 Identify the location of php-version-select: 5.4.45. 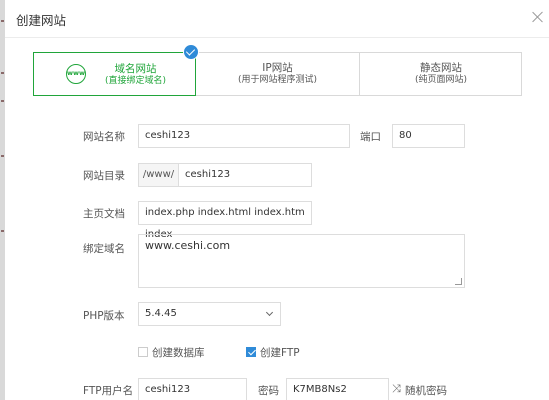
(209, 314).